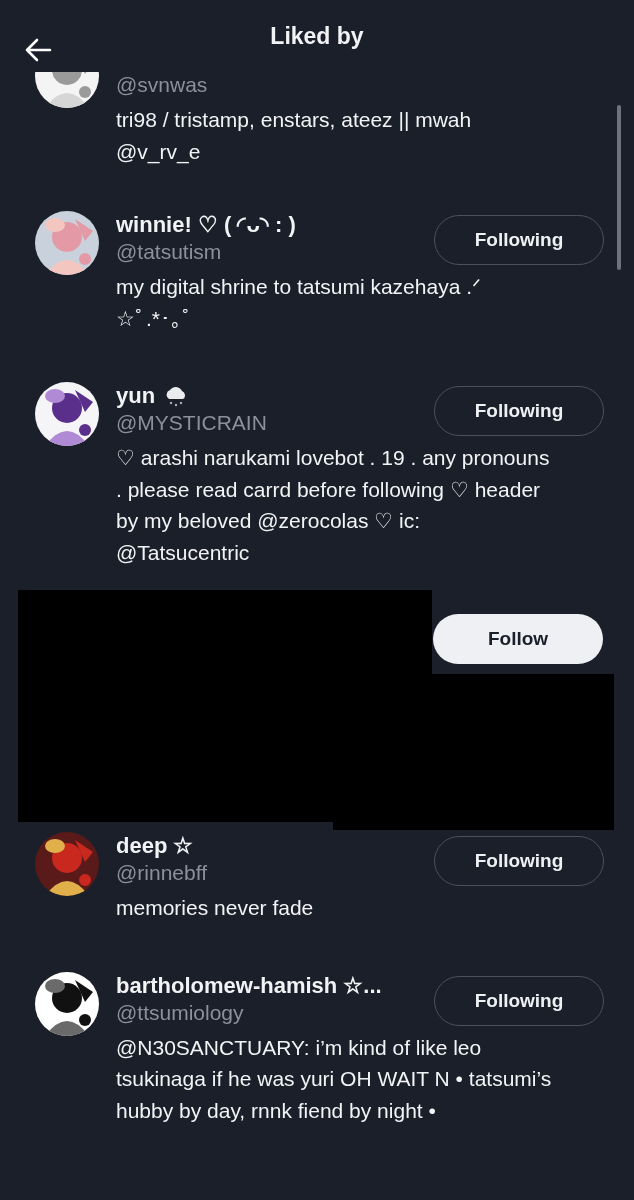 The width and height of the screenshot is (634, 1200). I want to click on user-handle: @tatsutism, so click(169, 252).